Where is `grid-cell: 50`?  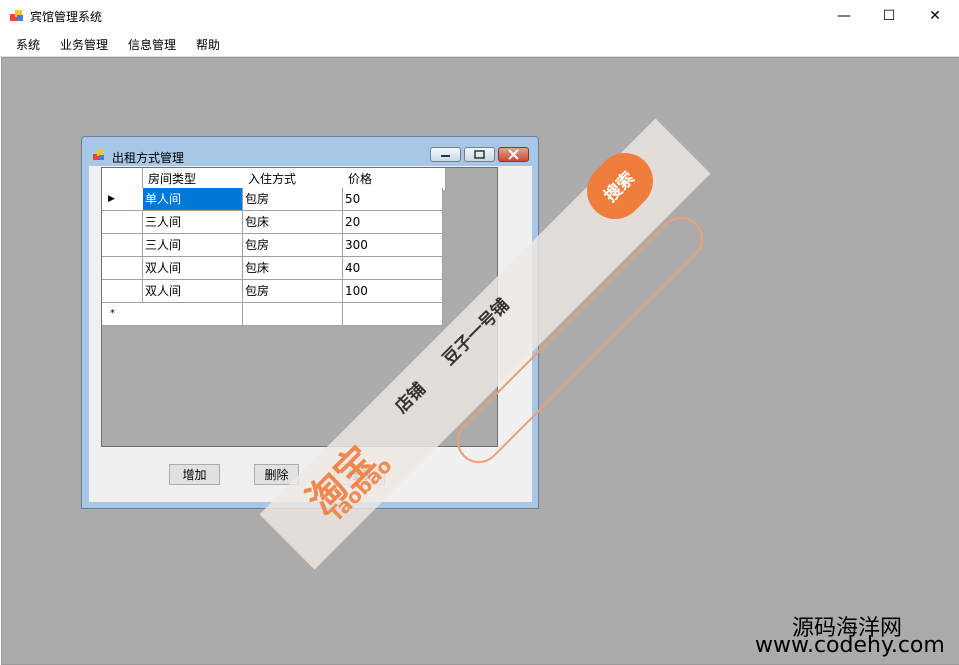 grid-cell: 50 is located at coordinates (393, 199).